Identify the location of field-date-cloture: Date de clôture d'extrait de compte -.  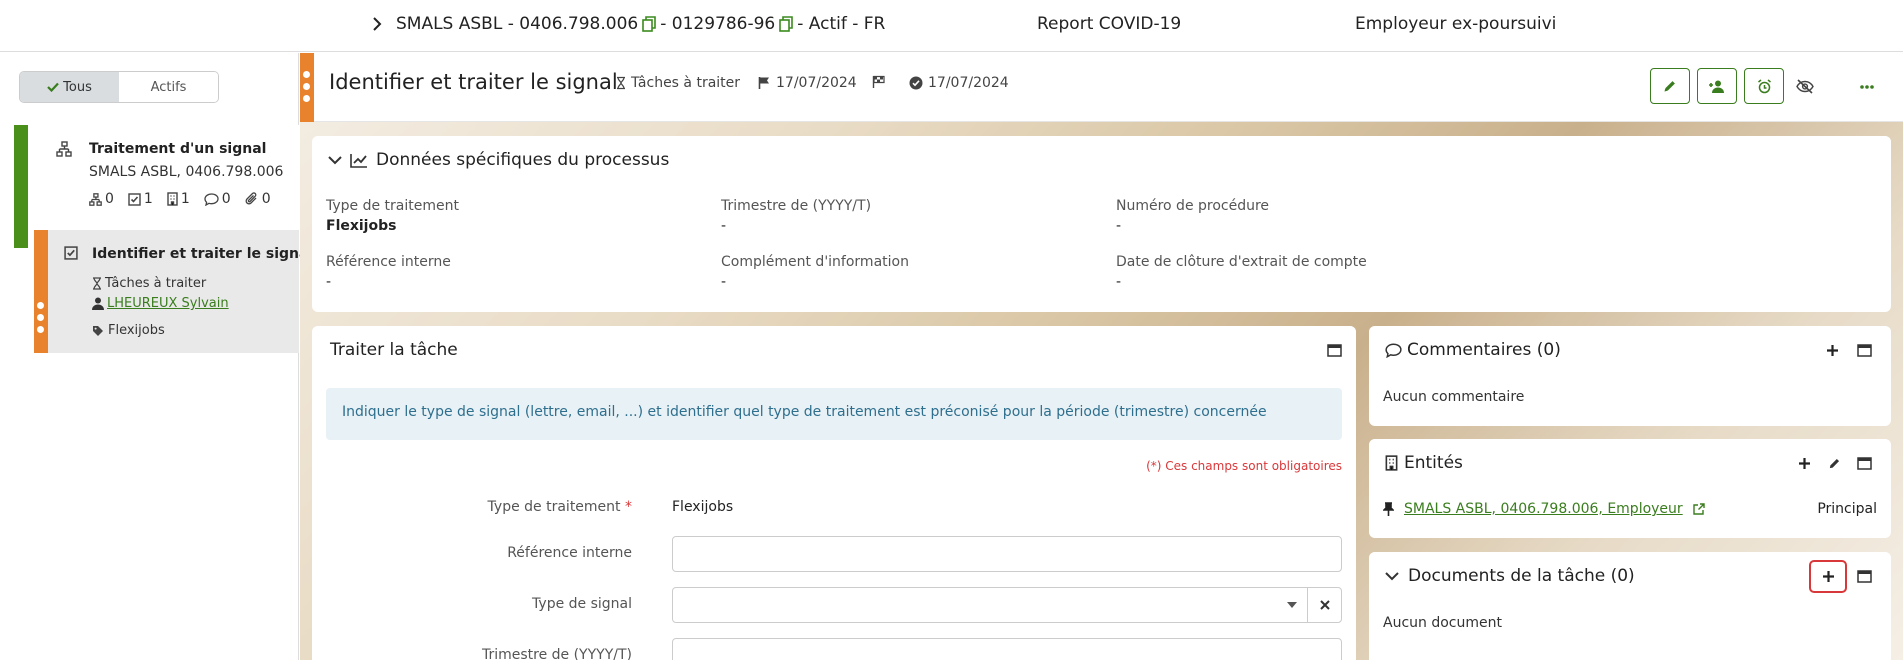
(1241, 272).